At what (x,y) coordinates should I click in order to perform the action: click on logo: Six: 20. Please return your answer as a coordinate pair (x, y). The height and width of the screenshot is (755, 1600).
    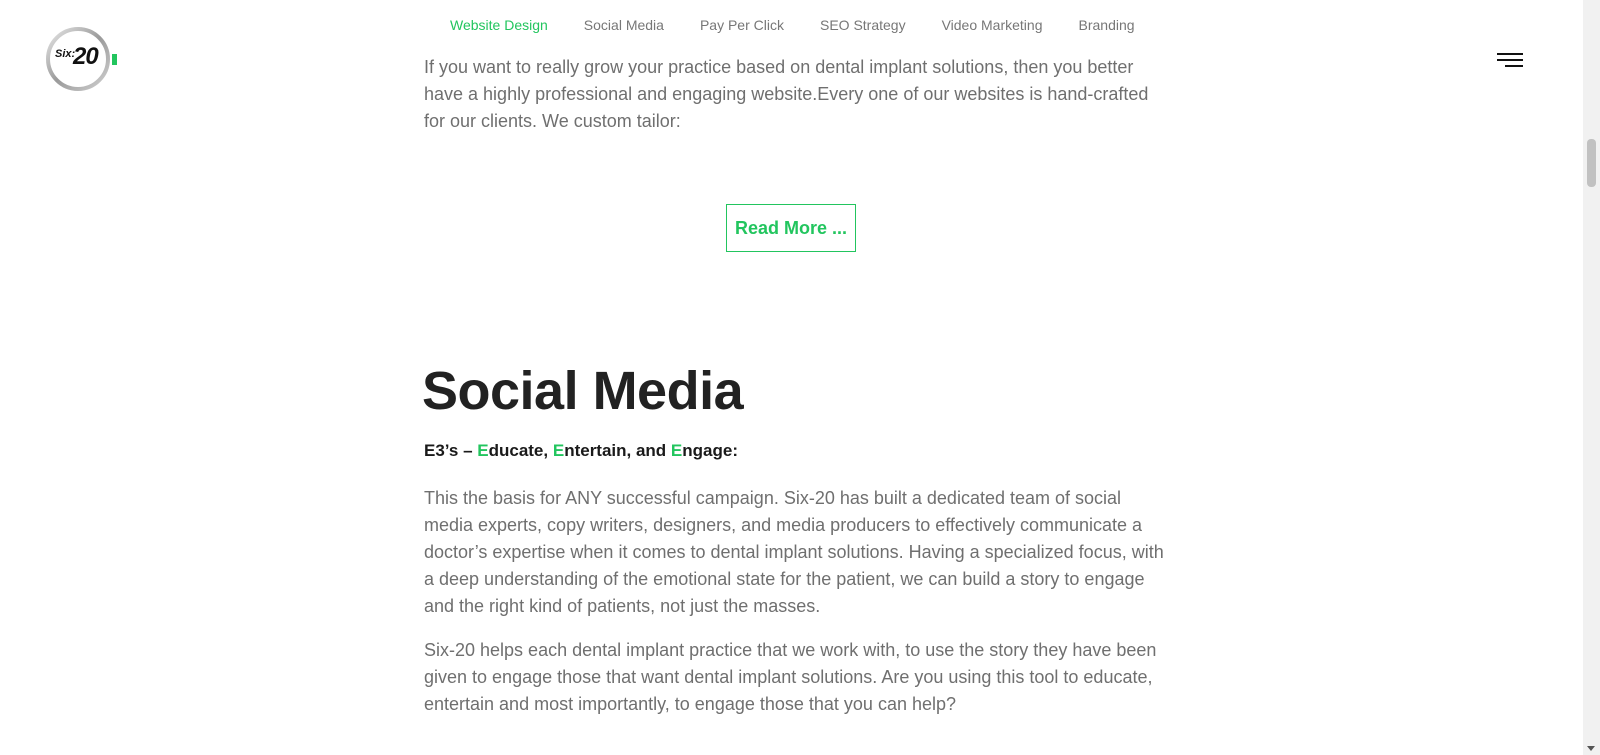
    Looking at the image, I should click on (84, 59).